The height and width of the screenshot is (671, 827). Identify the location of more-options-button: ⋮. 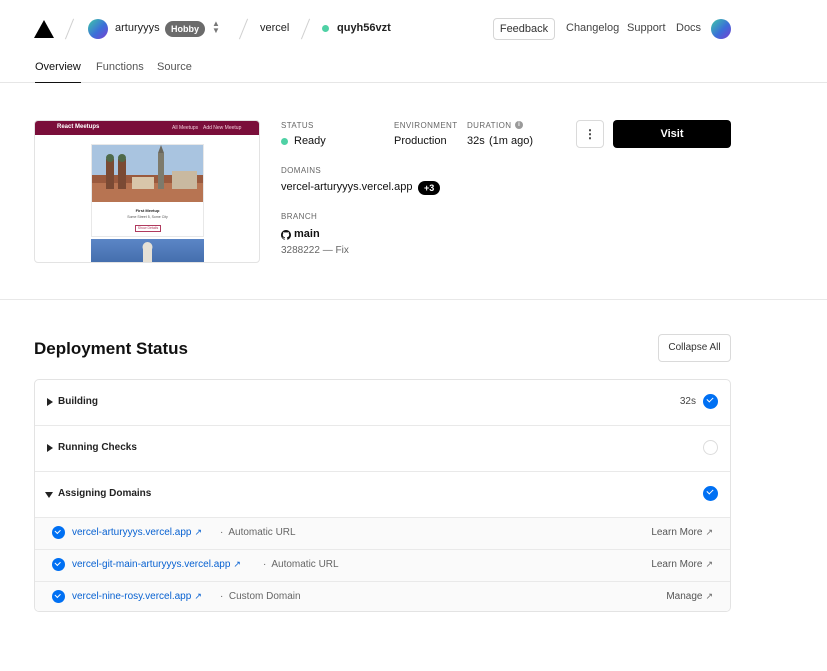
(590, 134).